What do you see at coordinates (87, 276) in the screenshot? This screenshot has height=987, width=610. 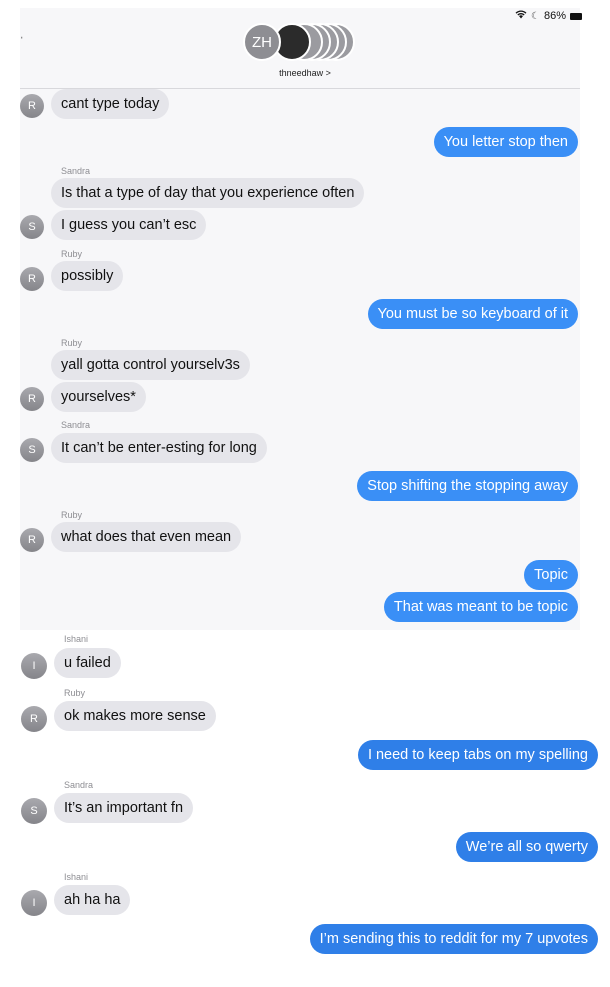 I see `incoming-message: possibly` at bounding box center [87, 276].